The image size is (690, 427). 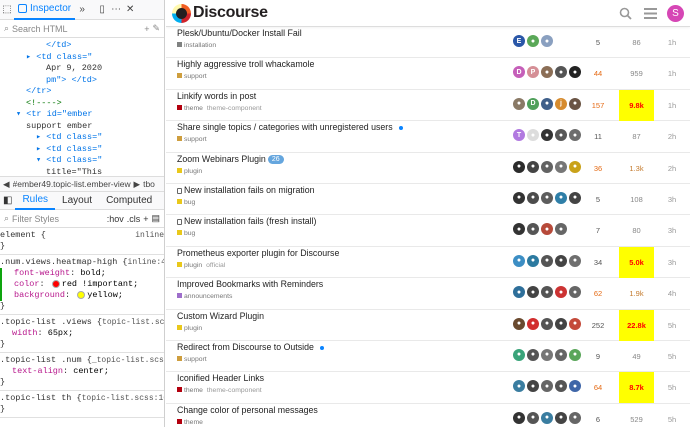 I want to click on dom-node: <!---->, so click(x=82, y=104).